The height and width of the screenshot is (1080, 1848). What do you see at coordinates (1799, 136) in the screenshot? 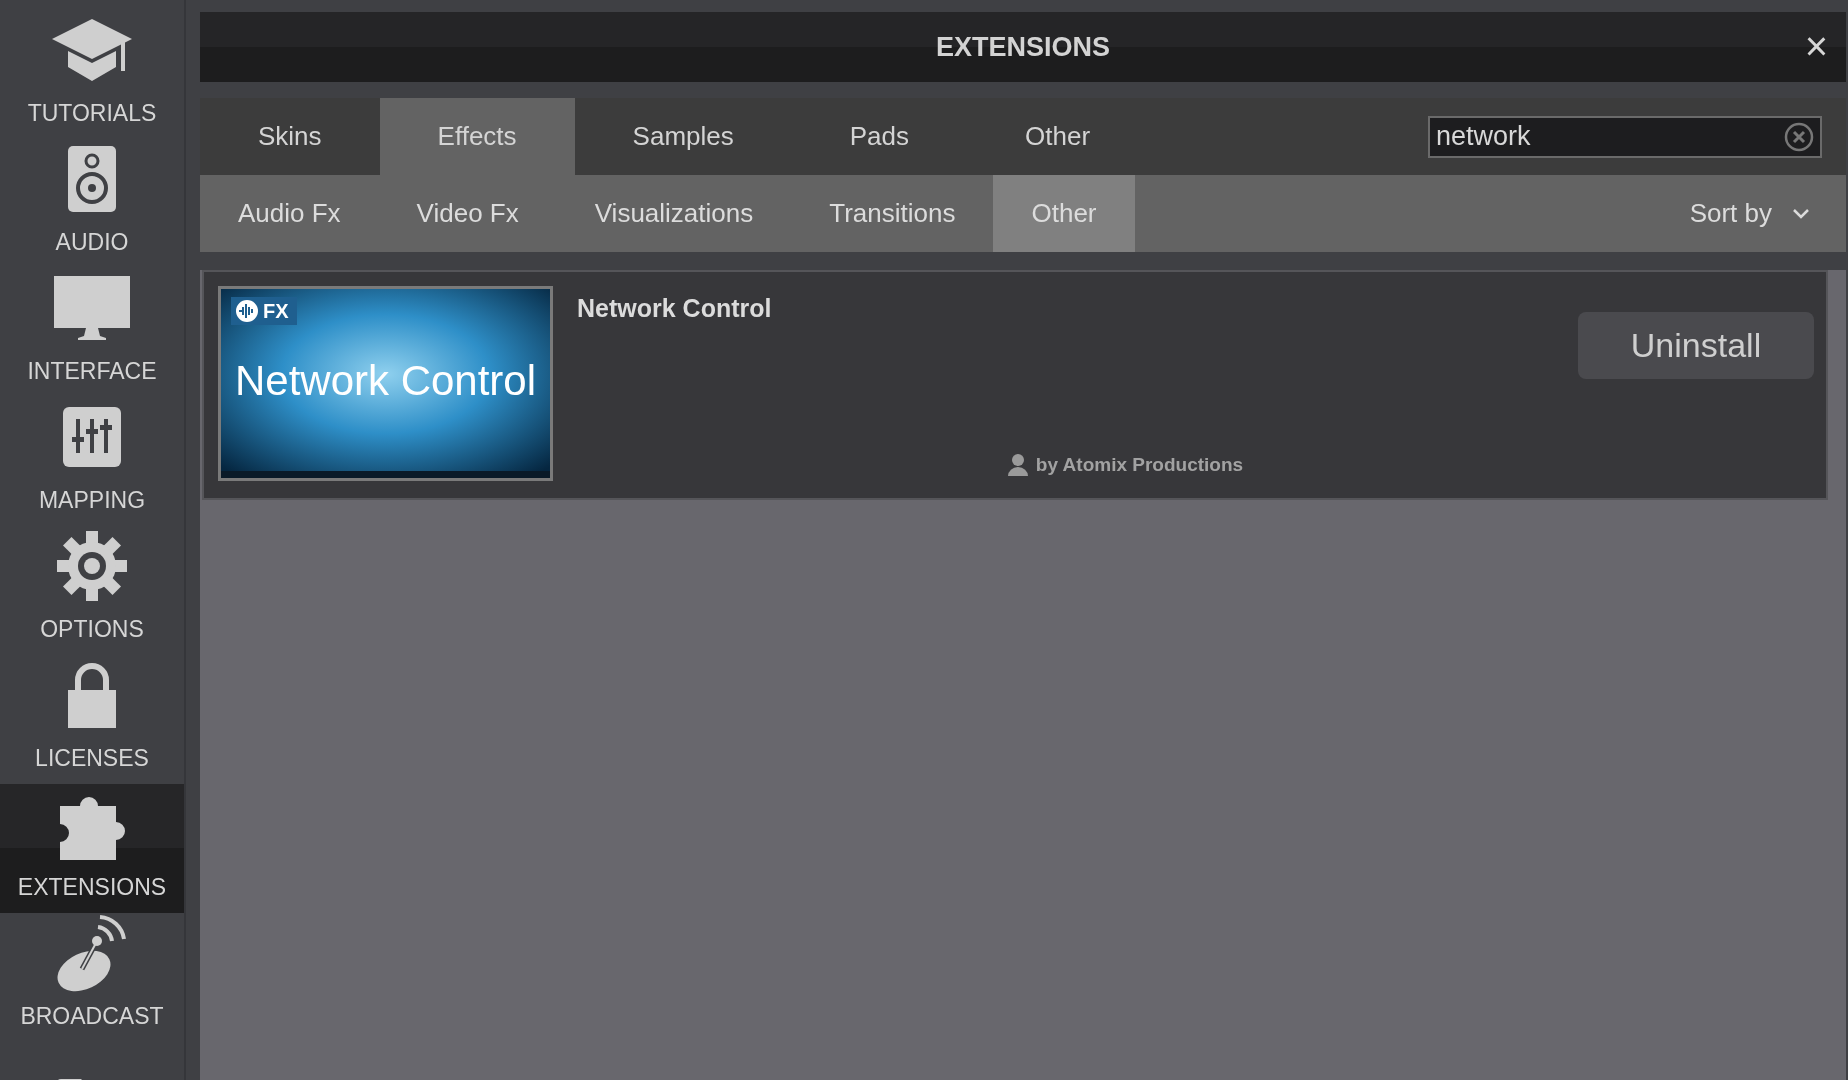
I see `clear-icon` at bounding box center [1799, 136].